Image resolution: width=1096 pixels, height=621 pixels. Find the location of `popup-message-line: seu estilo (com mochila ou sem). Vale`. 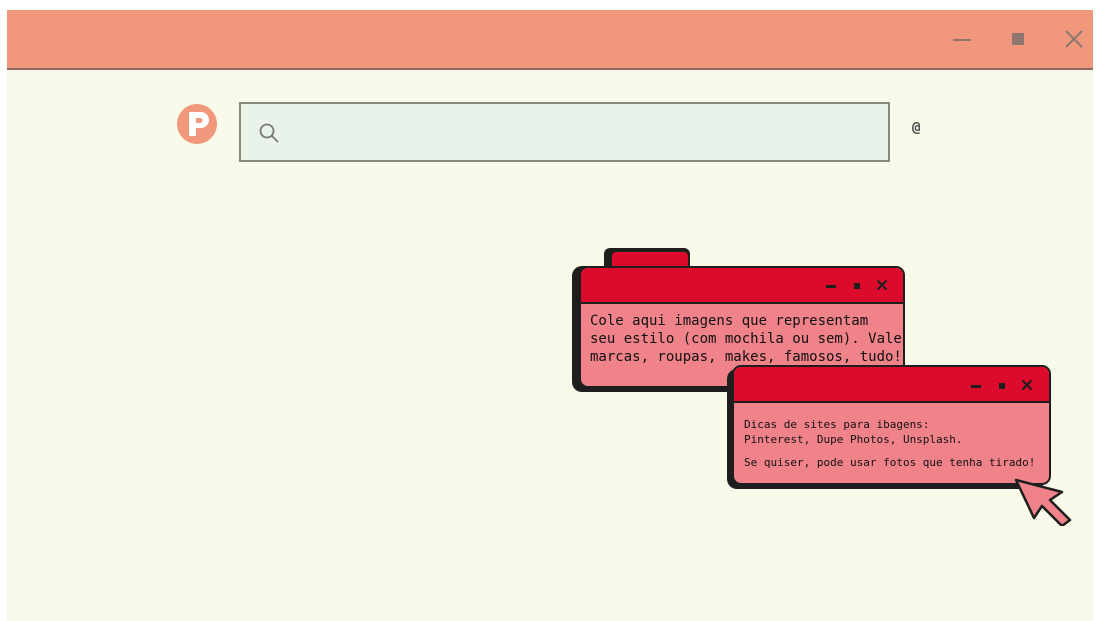

popup-message-line: seu estilo (com mochila ou sem). Vale is located at coordinates (746, 339).